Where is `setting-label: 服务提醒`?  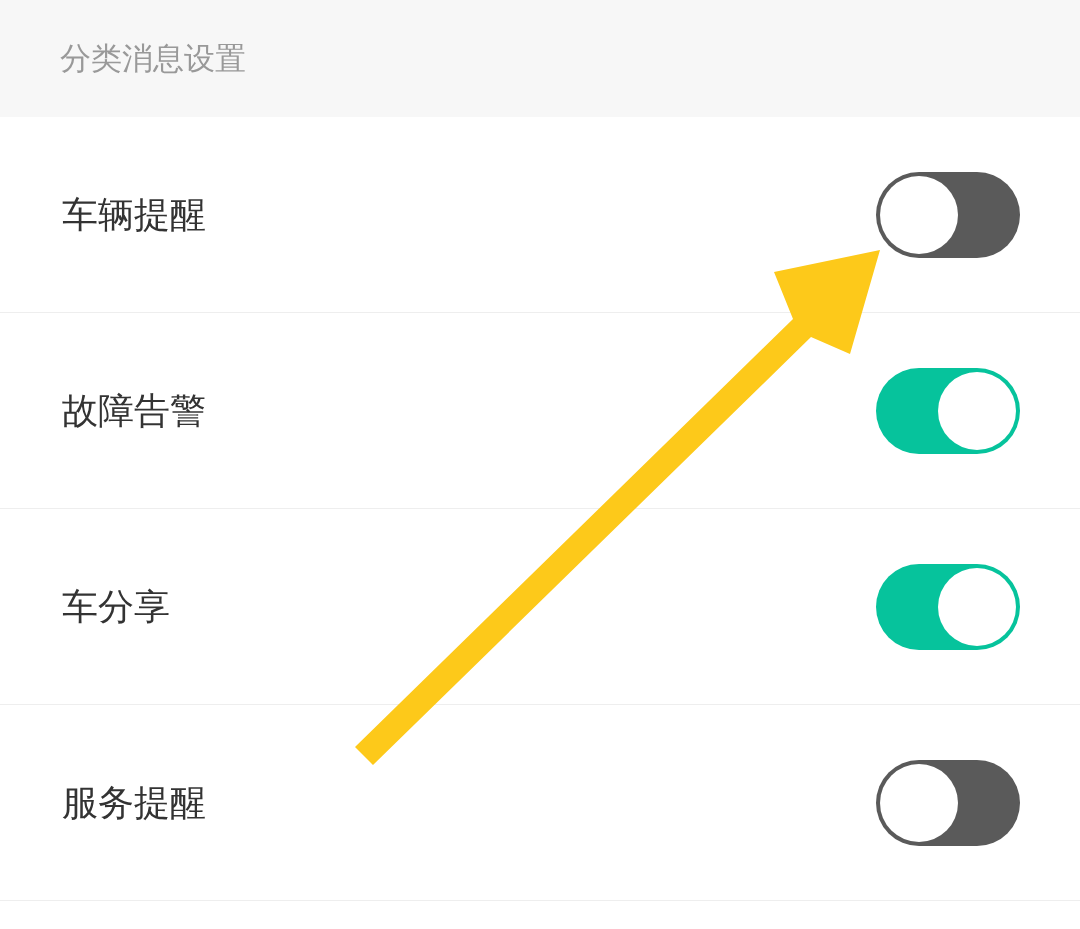
setting-label: 服务提醒 is located at coordinates (134, 802).